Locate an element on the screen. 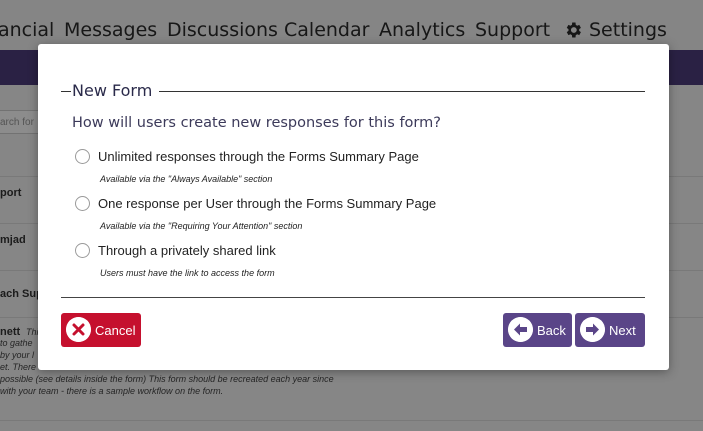  option-private-link: Through a privately shared link is located at coordinates (275, 253).